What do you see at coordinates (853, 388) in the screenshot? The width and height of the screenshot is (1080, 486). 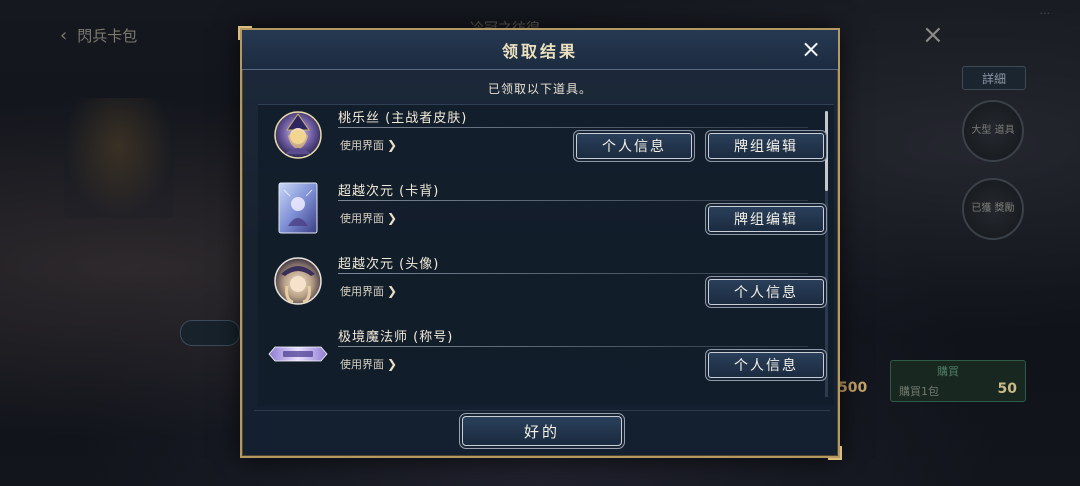 I see `background-price: 500` at bounding box center [853, 388].